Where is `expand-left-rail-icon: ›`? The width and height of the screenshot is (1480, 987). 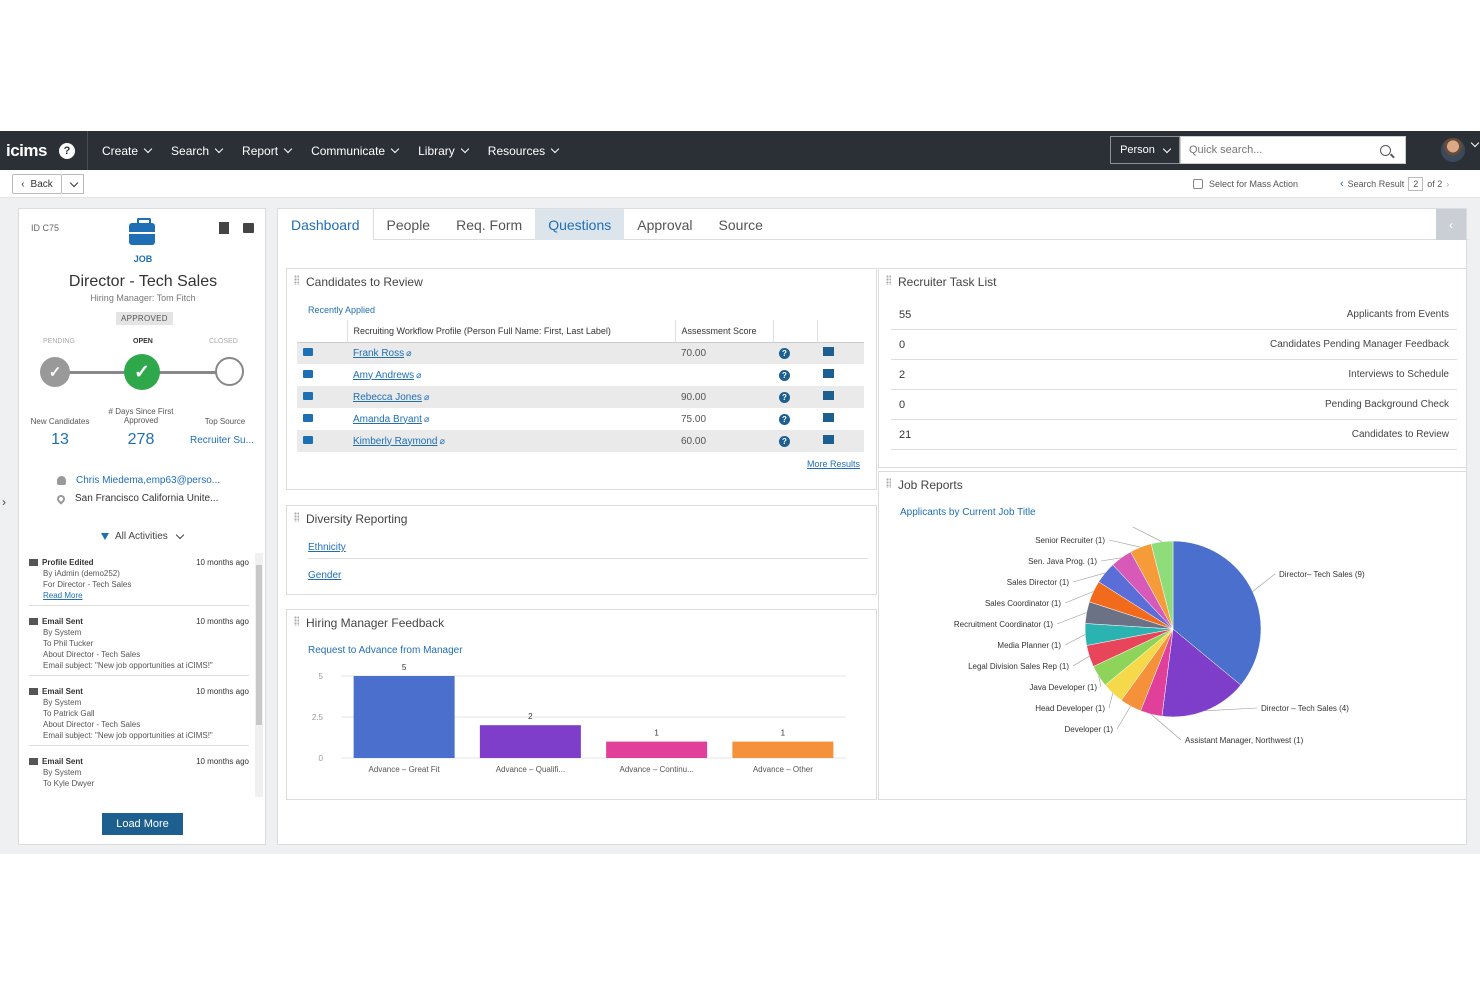
expand-left-rail-icon: › is located at coordinates (4, 502).